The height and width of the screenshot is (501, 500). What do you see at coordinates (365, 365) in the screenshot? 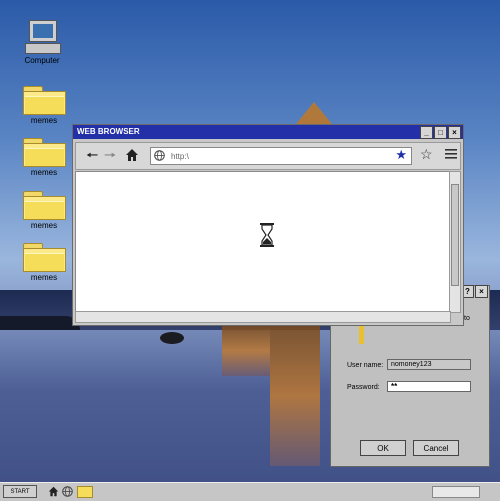
I see `username-label: User name:` at bounding box center [365, 365].